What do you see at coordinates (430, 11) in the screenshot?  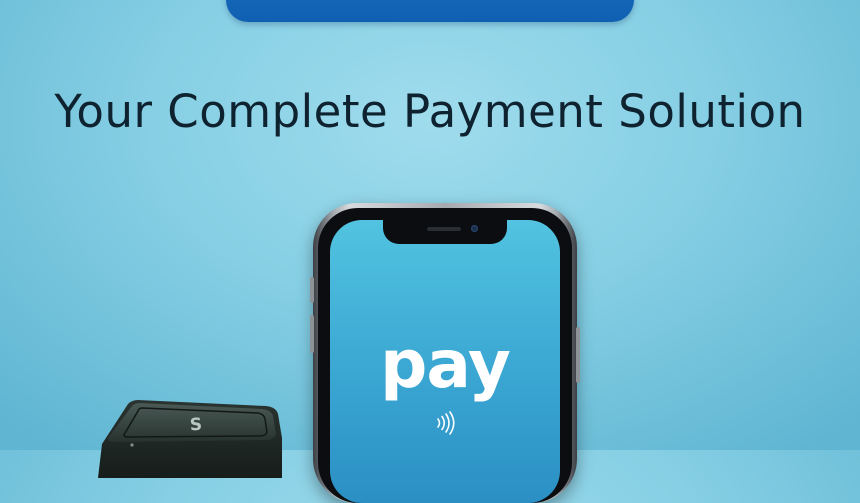 I see `top-banner` at bounding box center [430, 11].